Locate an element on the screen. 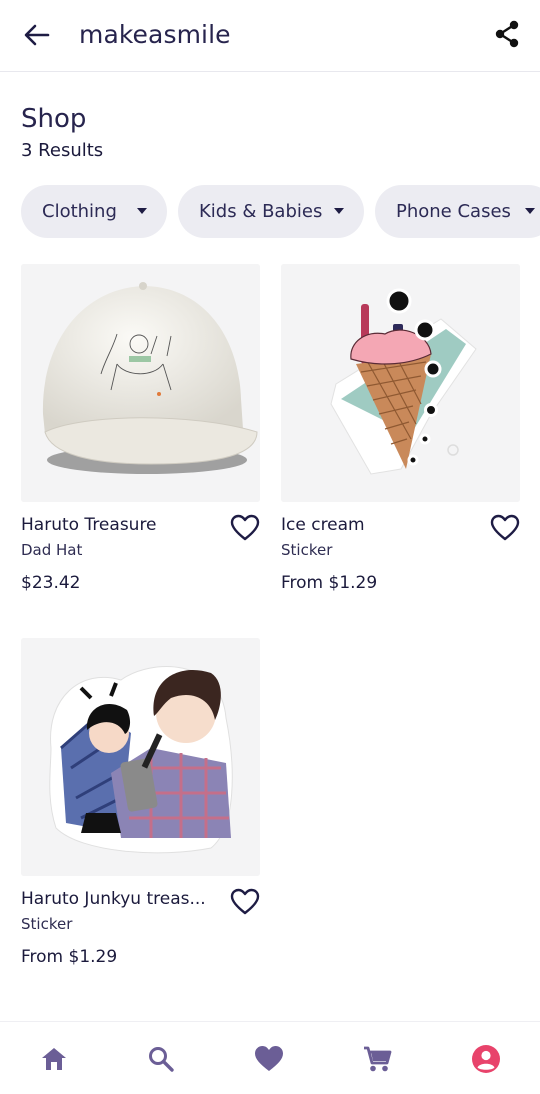  bottom-navigation is located at coordinates (270, 1057).